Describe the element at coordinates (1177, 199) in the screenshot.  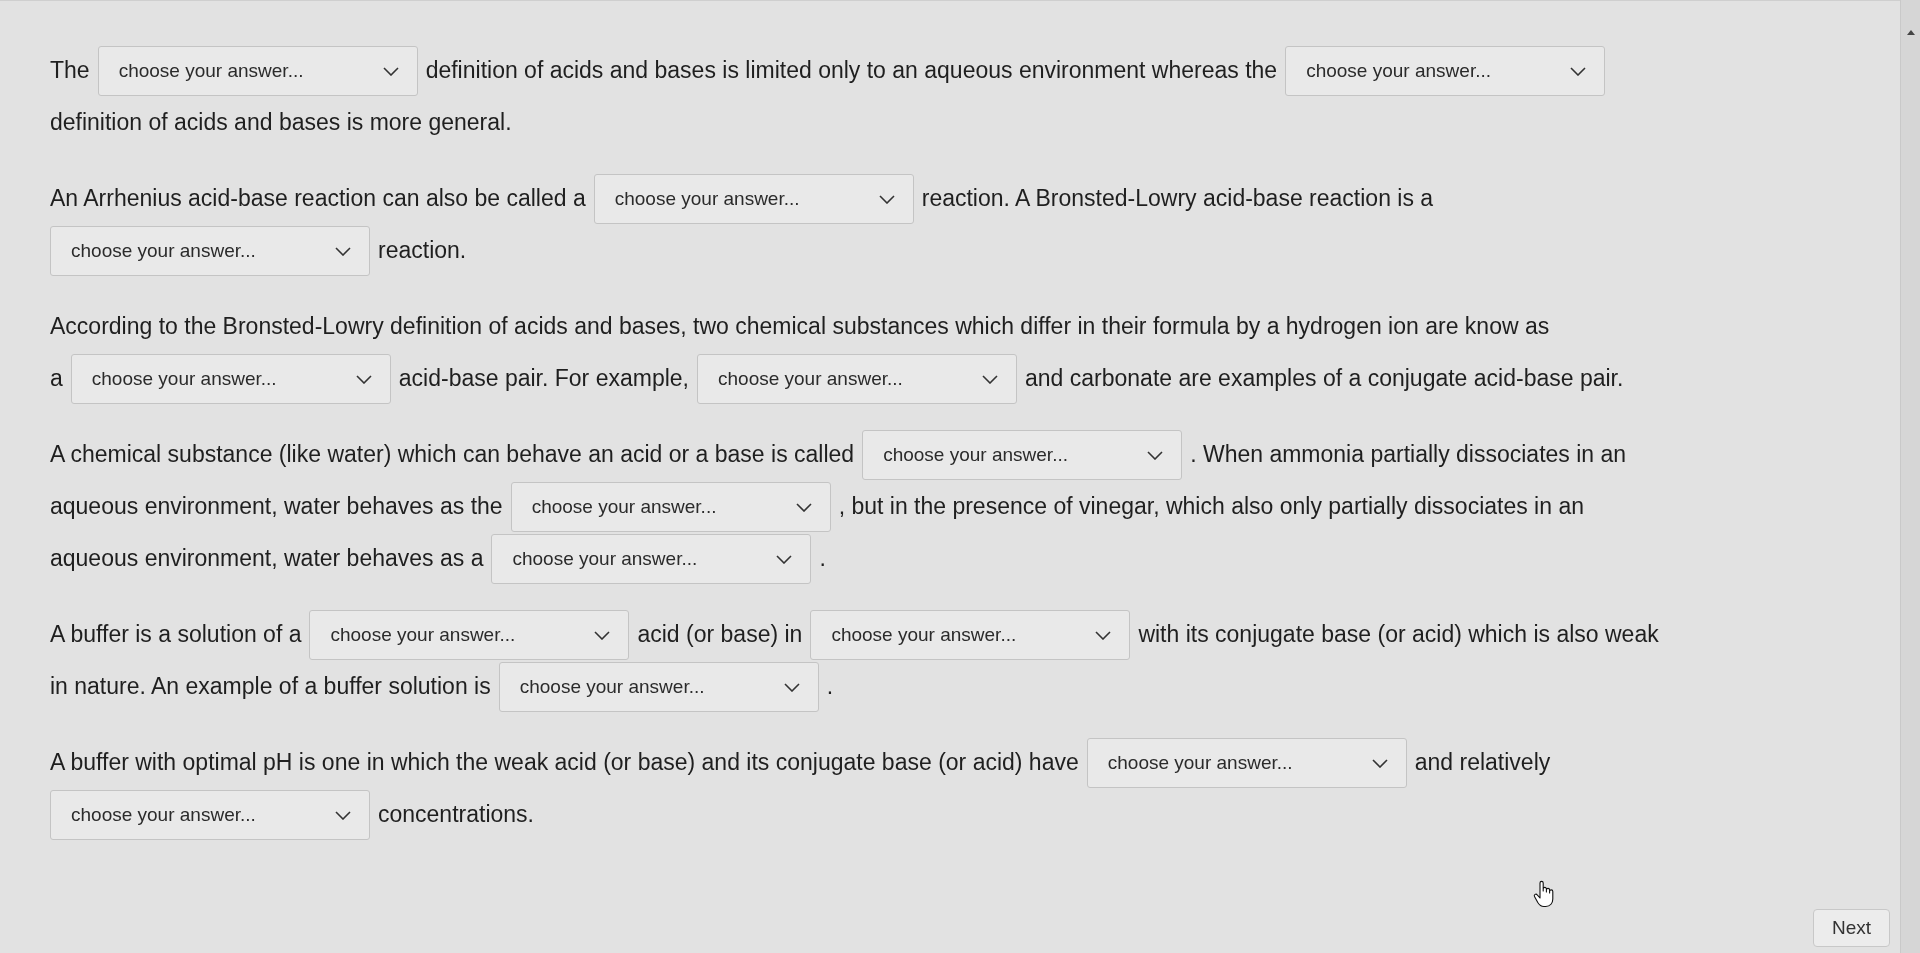
I see `question-text: reaction. A Bronsted-Lowry acid-base reaction is a` at that location.